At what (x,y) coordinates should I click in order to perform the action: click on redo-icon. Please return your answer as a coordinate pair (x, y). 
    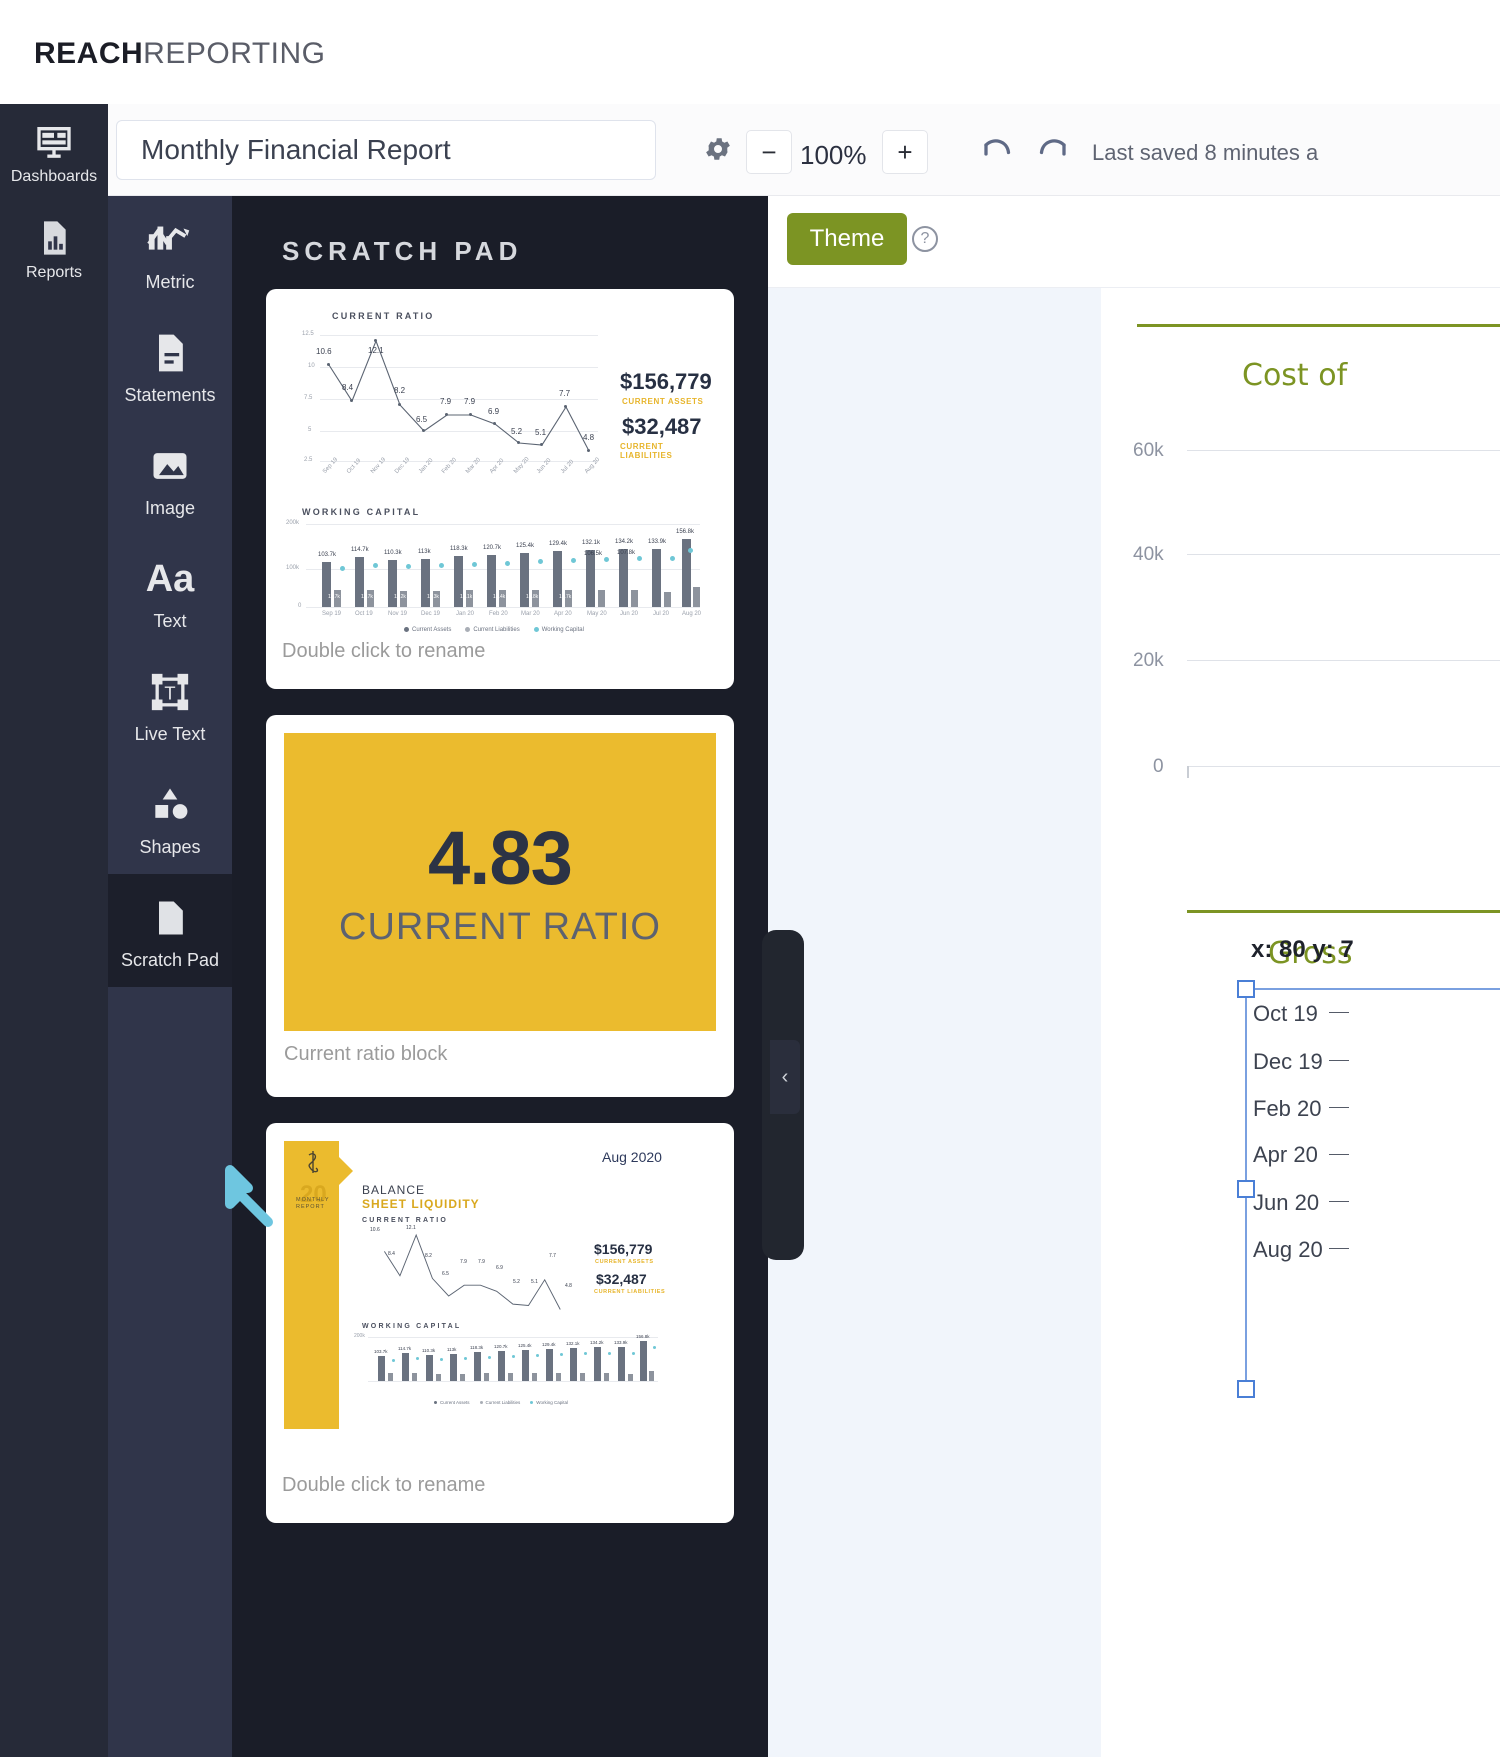
    Looking at the image, I should click on (1052, 153).